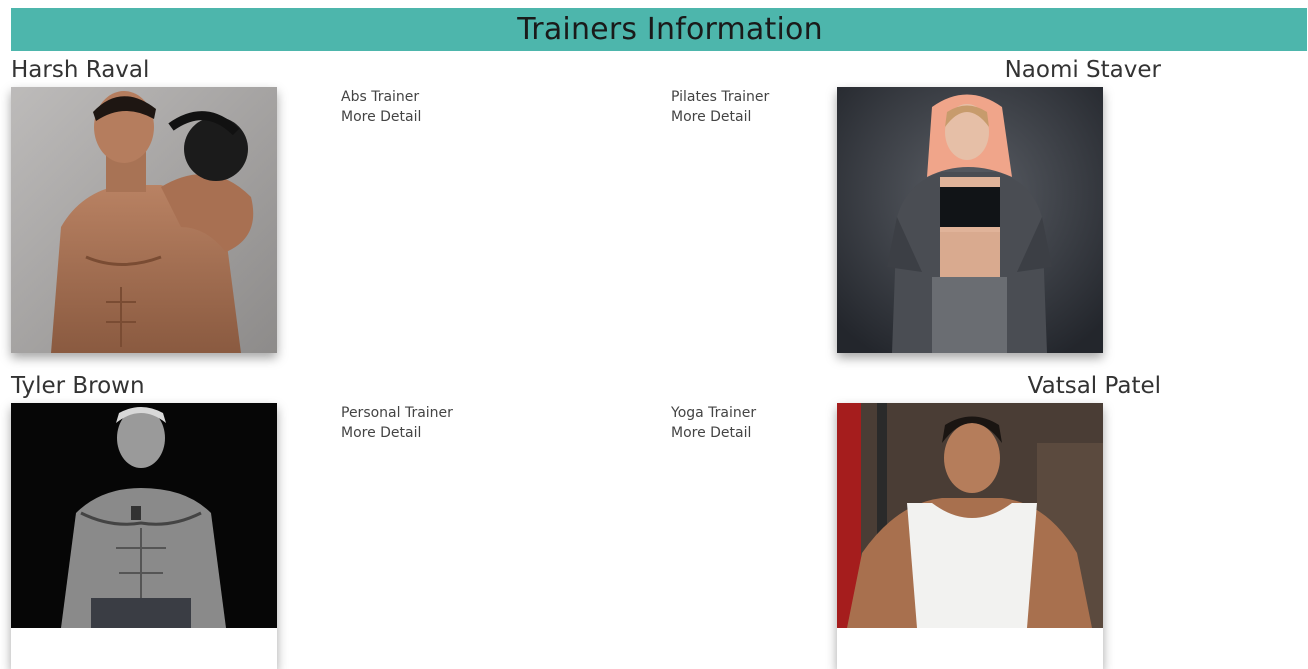 The width and height of the screenshot is (1308, 669). I want to click on trainer-info: Yoga Trainer More Detail, so click(713, 423).